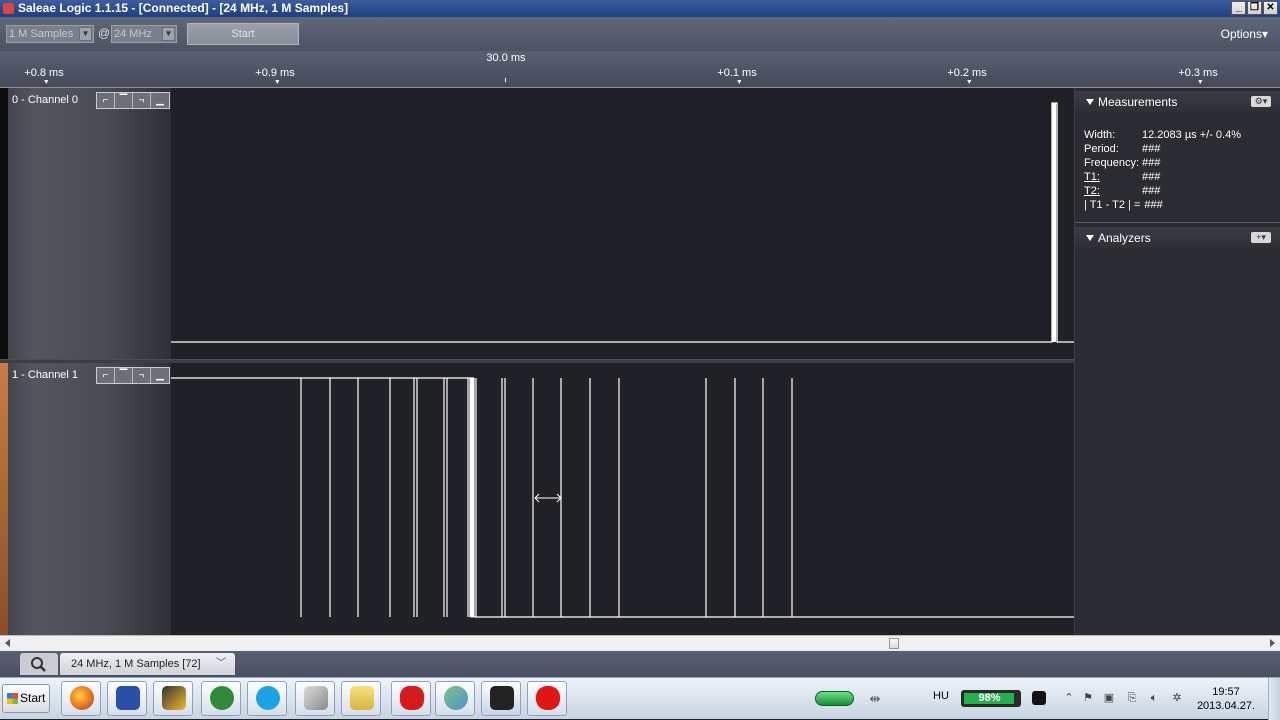 This screenshot has height=720, width=1280. I want to click on measurement-key: T1:, so click(1113, 177).